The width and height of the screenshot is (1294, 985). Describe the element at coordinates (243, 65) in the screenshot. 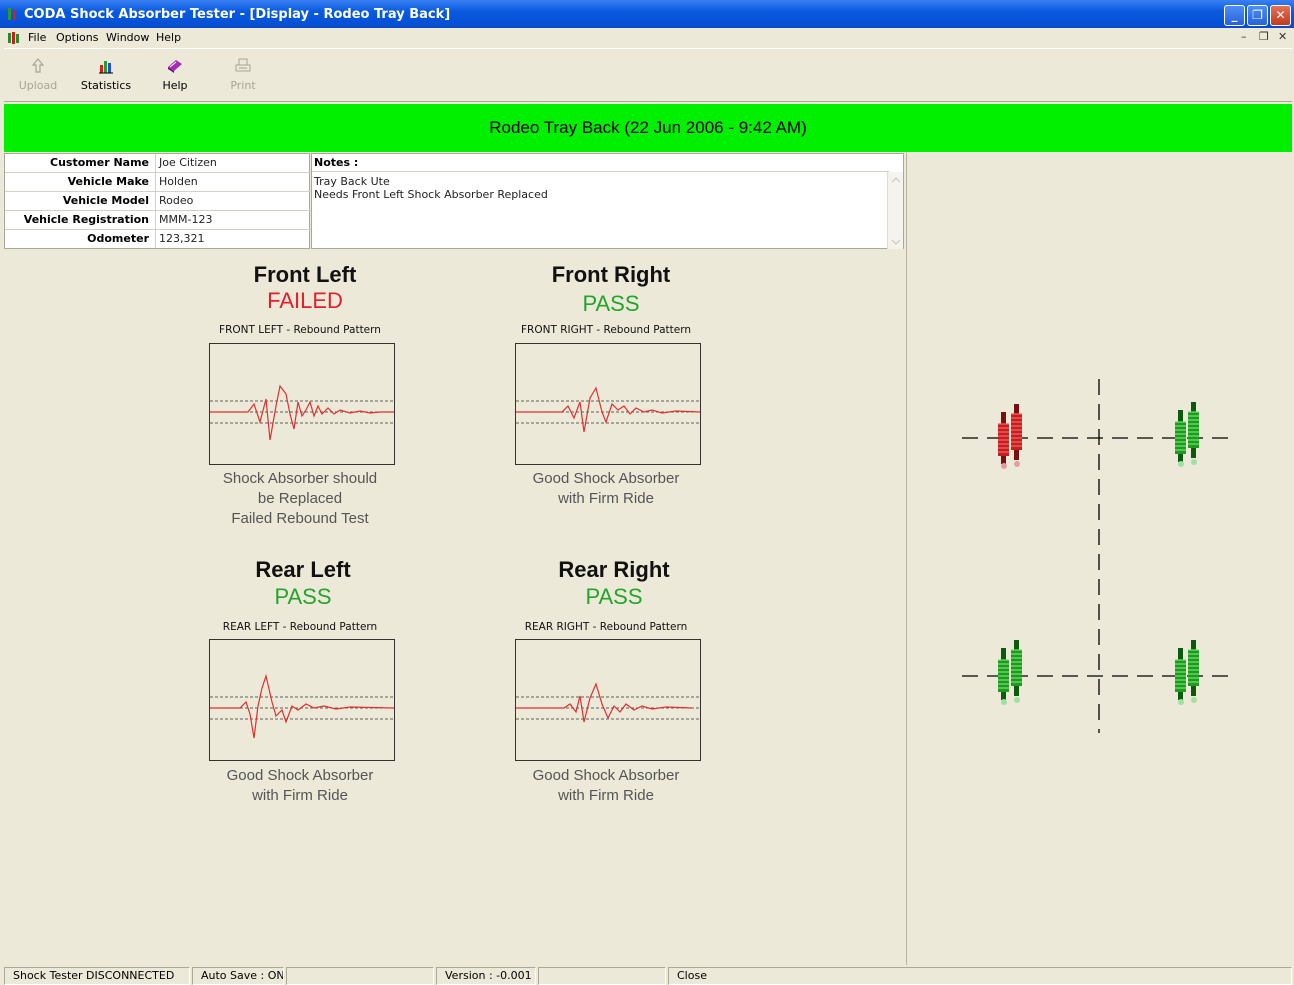

I see `printer-icon` at that location.